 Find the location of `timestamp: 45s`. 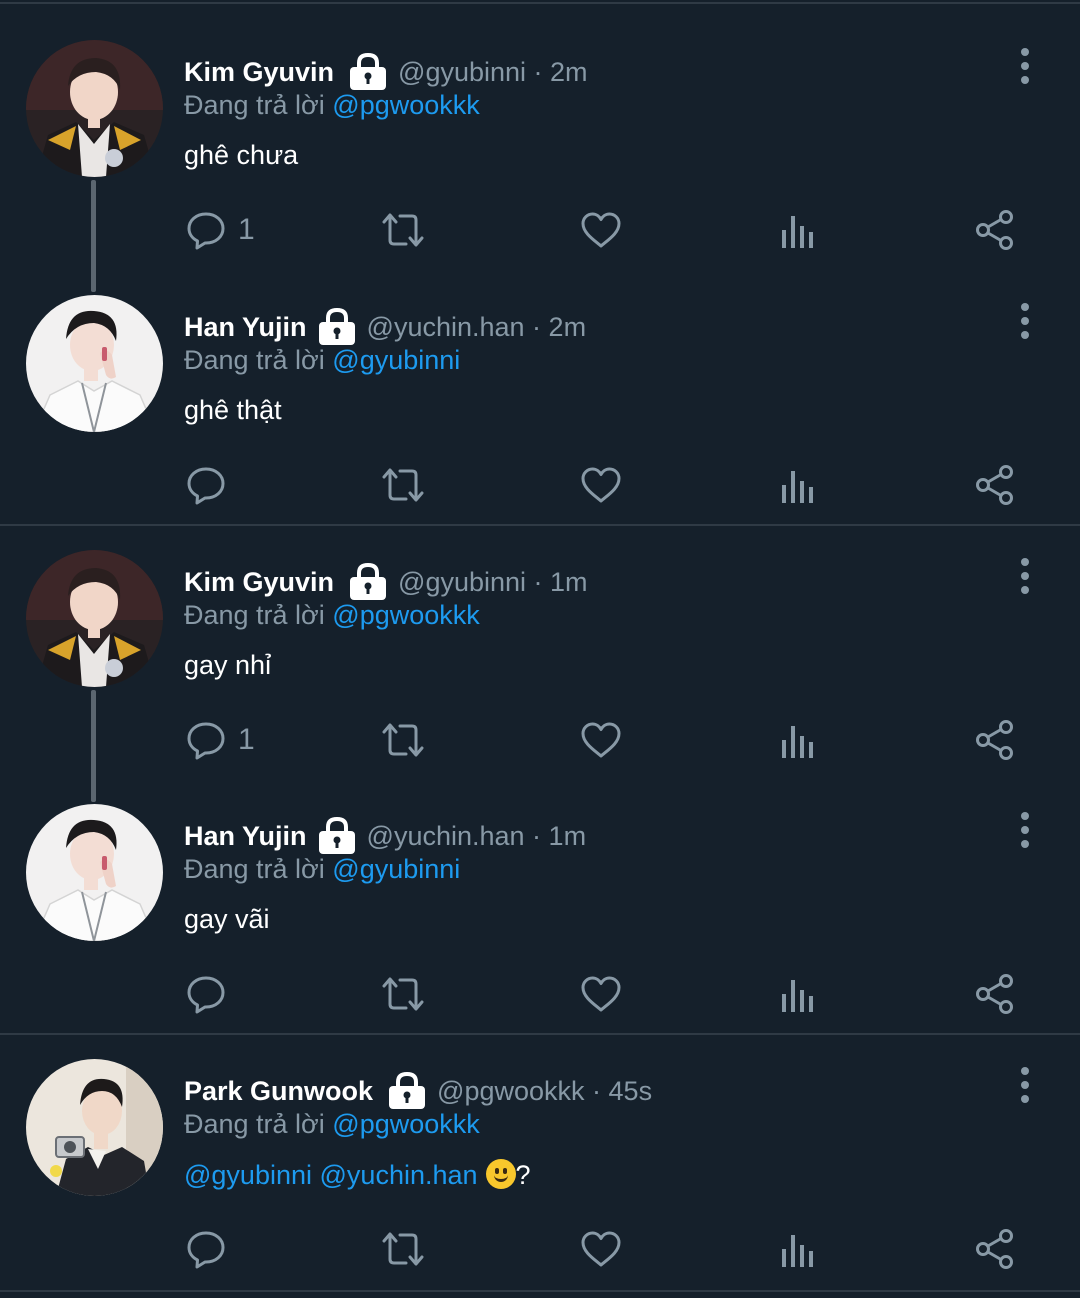

timestamp: 45s is located at coordinates (631, 1091).